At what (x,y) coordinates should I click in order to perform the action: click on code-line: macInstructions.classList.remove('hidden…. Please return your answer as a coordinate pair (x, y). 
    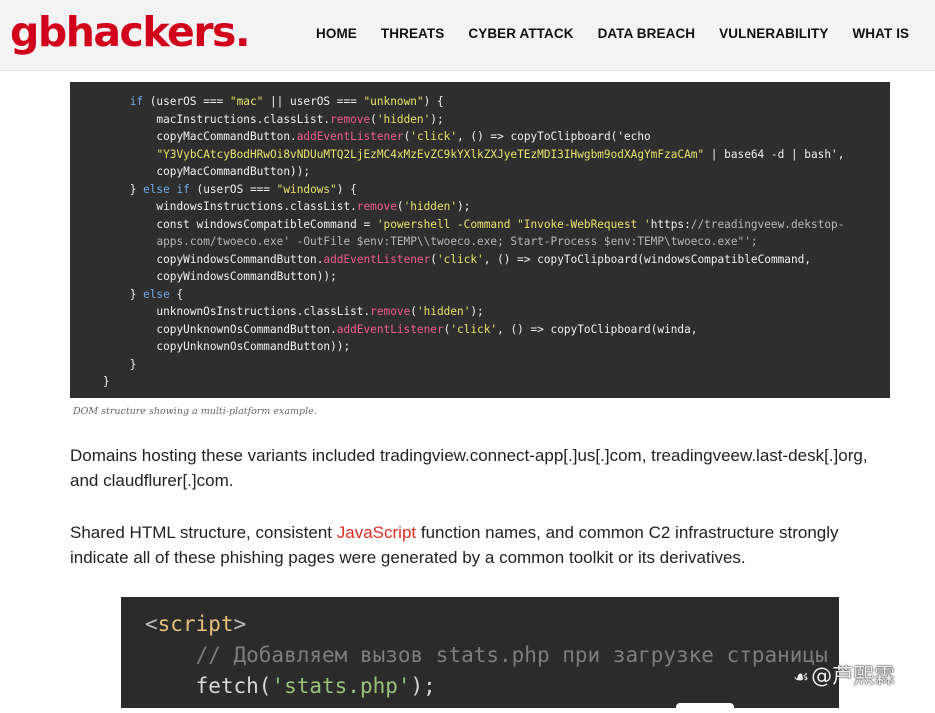
    Looking at the image, I should click on (273, 119).